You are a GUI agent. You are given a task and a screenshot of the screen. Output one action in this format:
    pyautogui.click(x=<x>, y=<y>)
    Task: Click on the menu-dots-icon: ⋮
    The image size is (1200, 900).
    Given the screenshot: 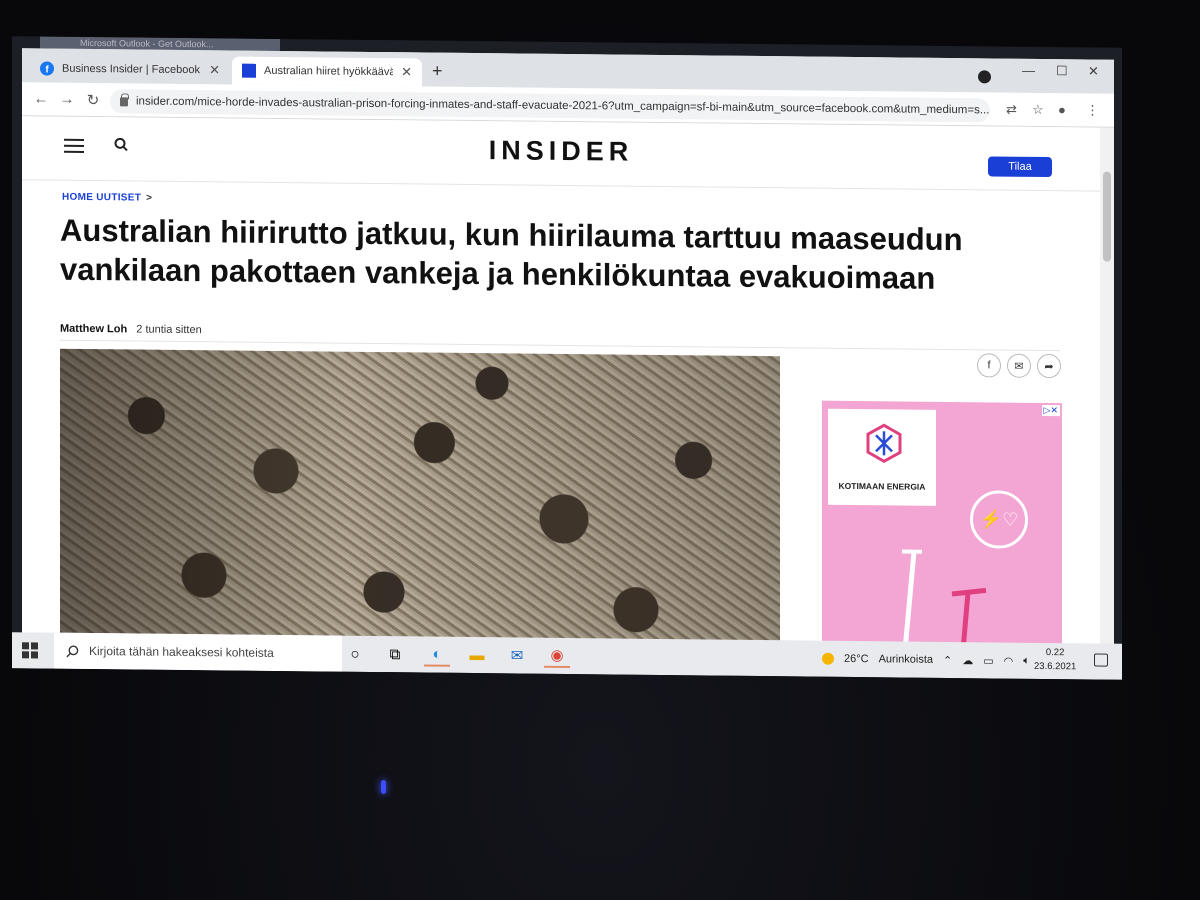 What is the action you would take?
    pyautogui.click(x=1092, y=110)
    